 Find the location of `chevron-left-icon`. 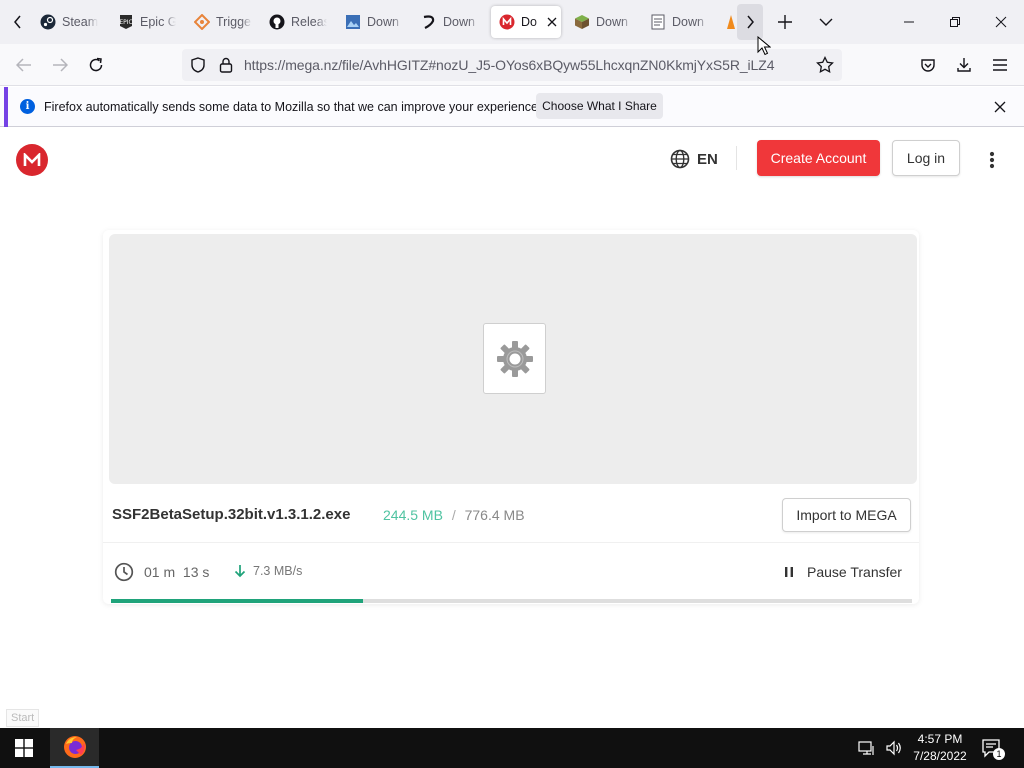

chevron-left-icon is located at coordinates (17, 22).